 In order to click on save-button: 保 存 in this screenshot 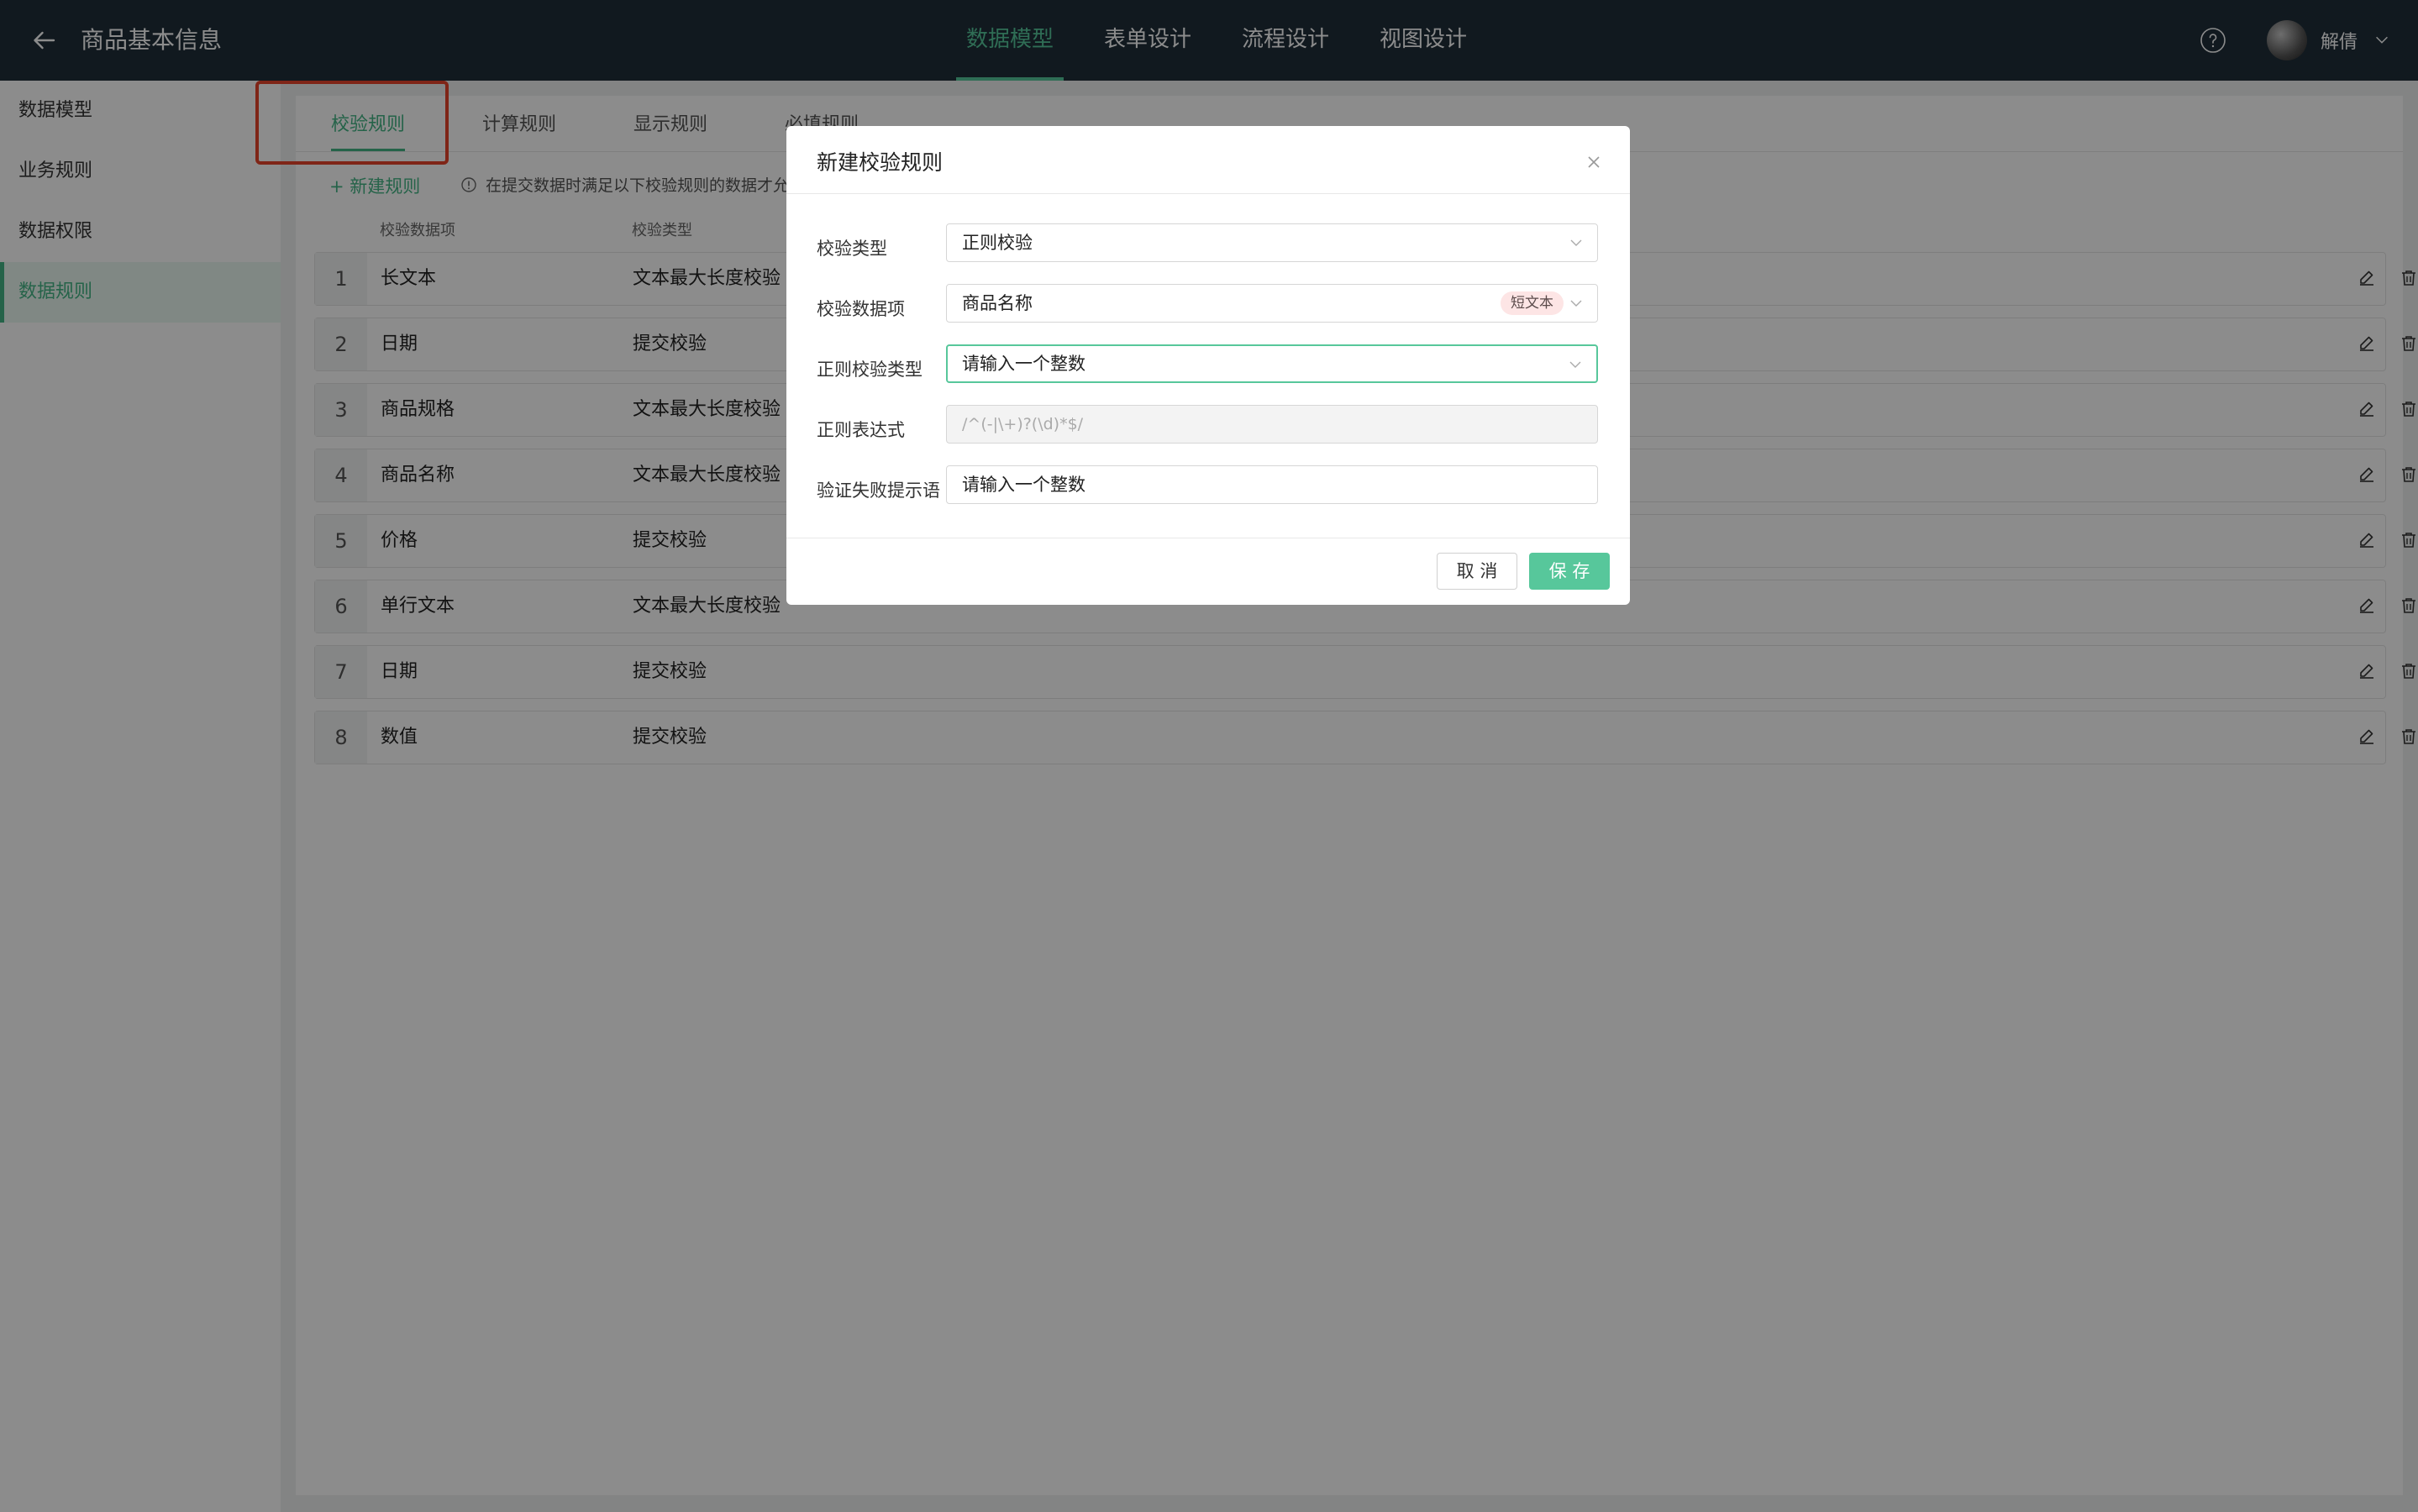, I will do `click(1570, 571)`.